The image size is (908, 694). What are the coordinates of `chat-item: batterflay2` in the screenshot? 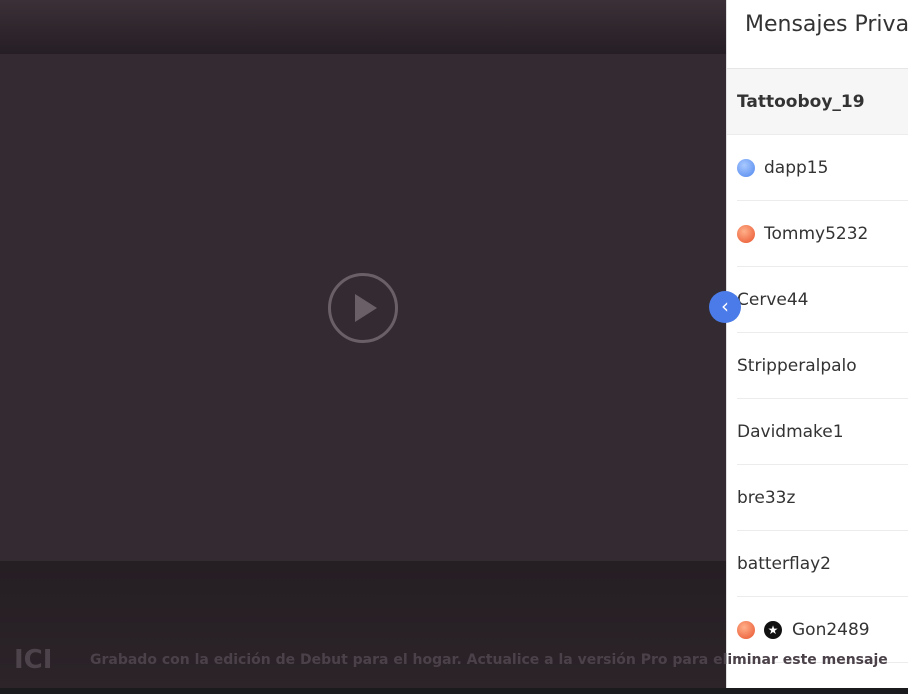 It's located at (822, 564).